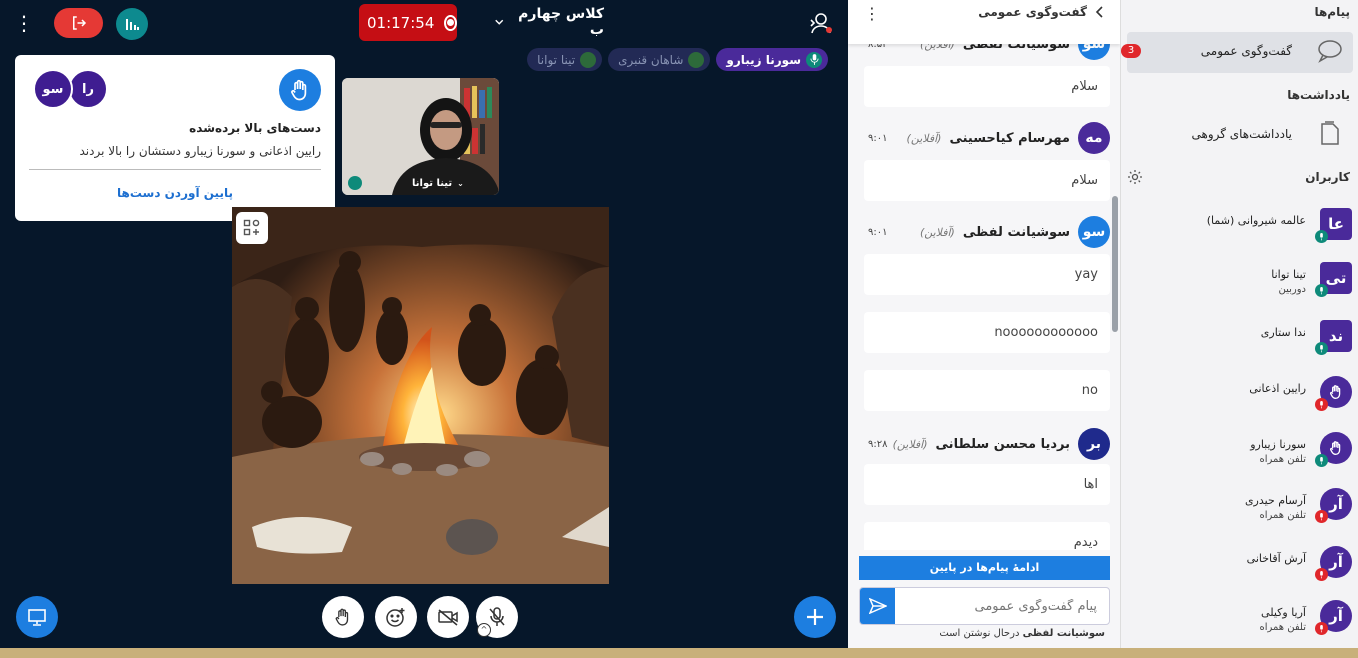 This screenshot has height=658, width=1358. I want to click on camera-off-icon, so click(448, 617).